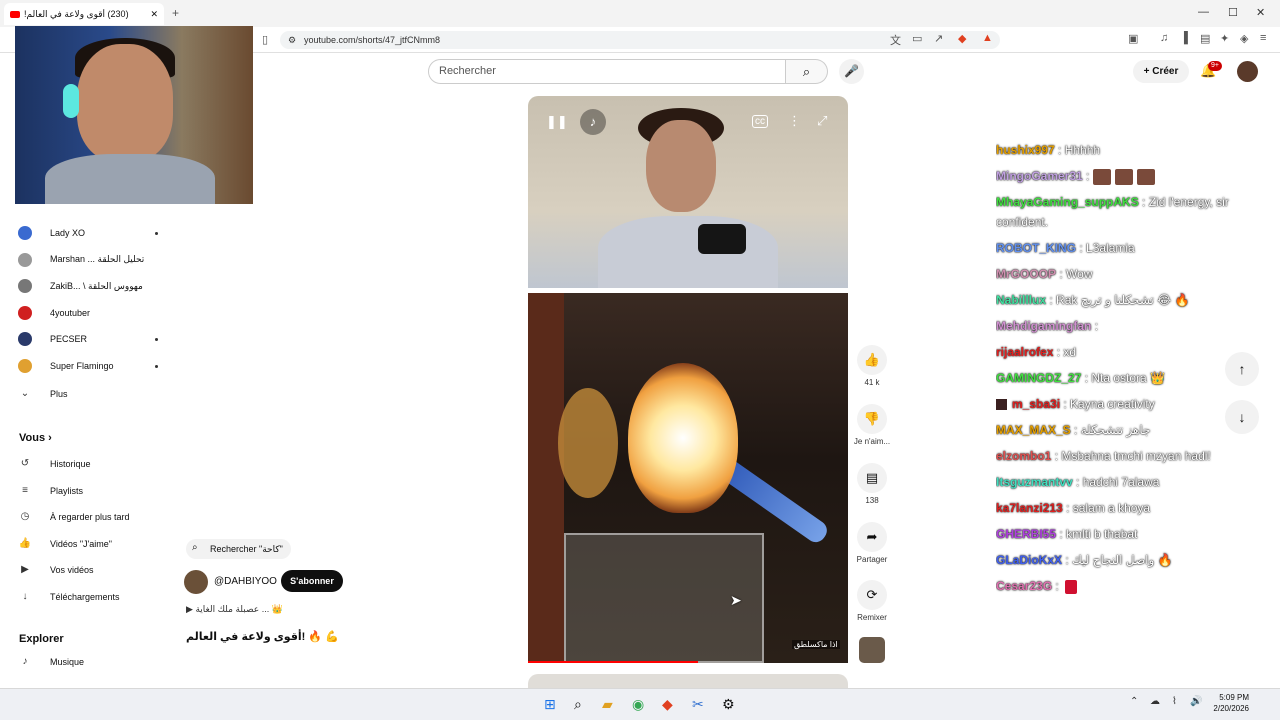 The image size is (1280, 720). Describe the element at coordinates (1125, 378) in the screenshot. I see `chat-text: : Nta ostora 👑` at that location.